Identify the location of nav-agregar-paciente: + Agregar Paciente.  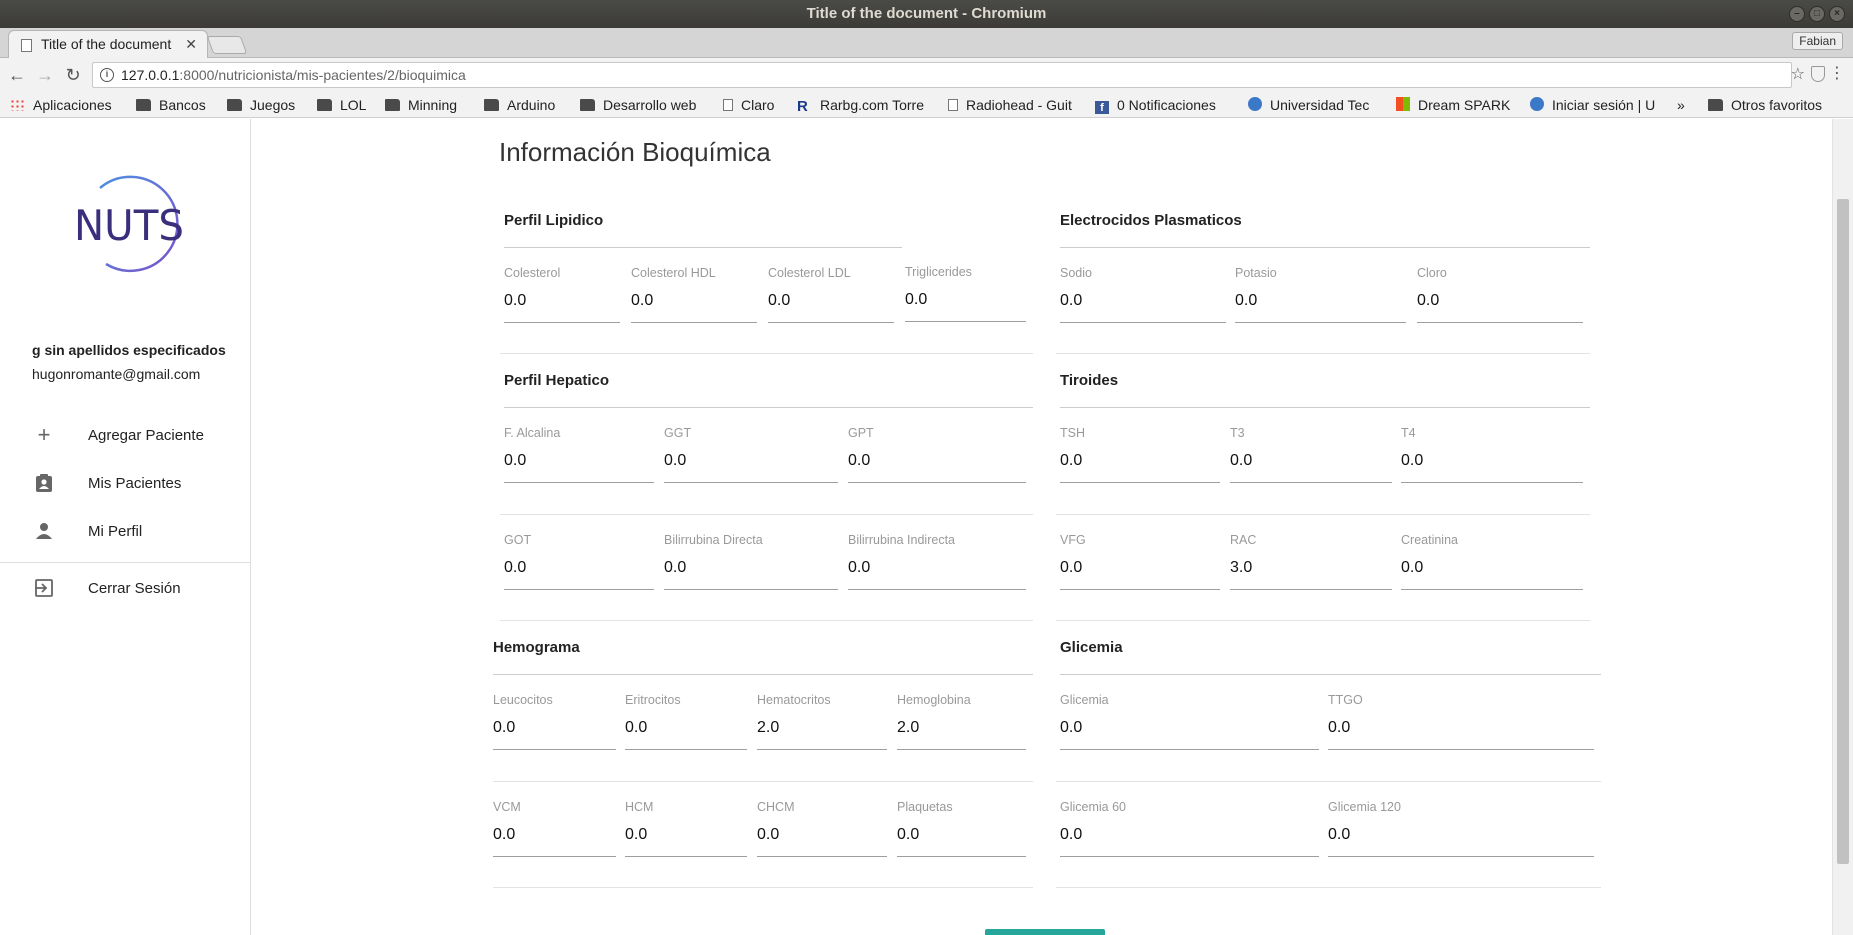
(125, 435).